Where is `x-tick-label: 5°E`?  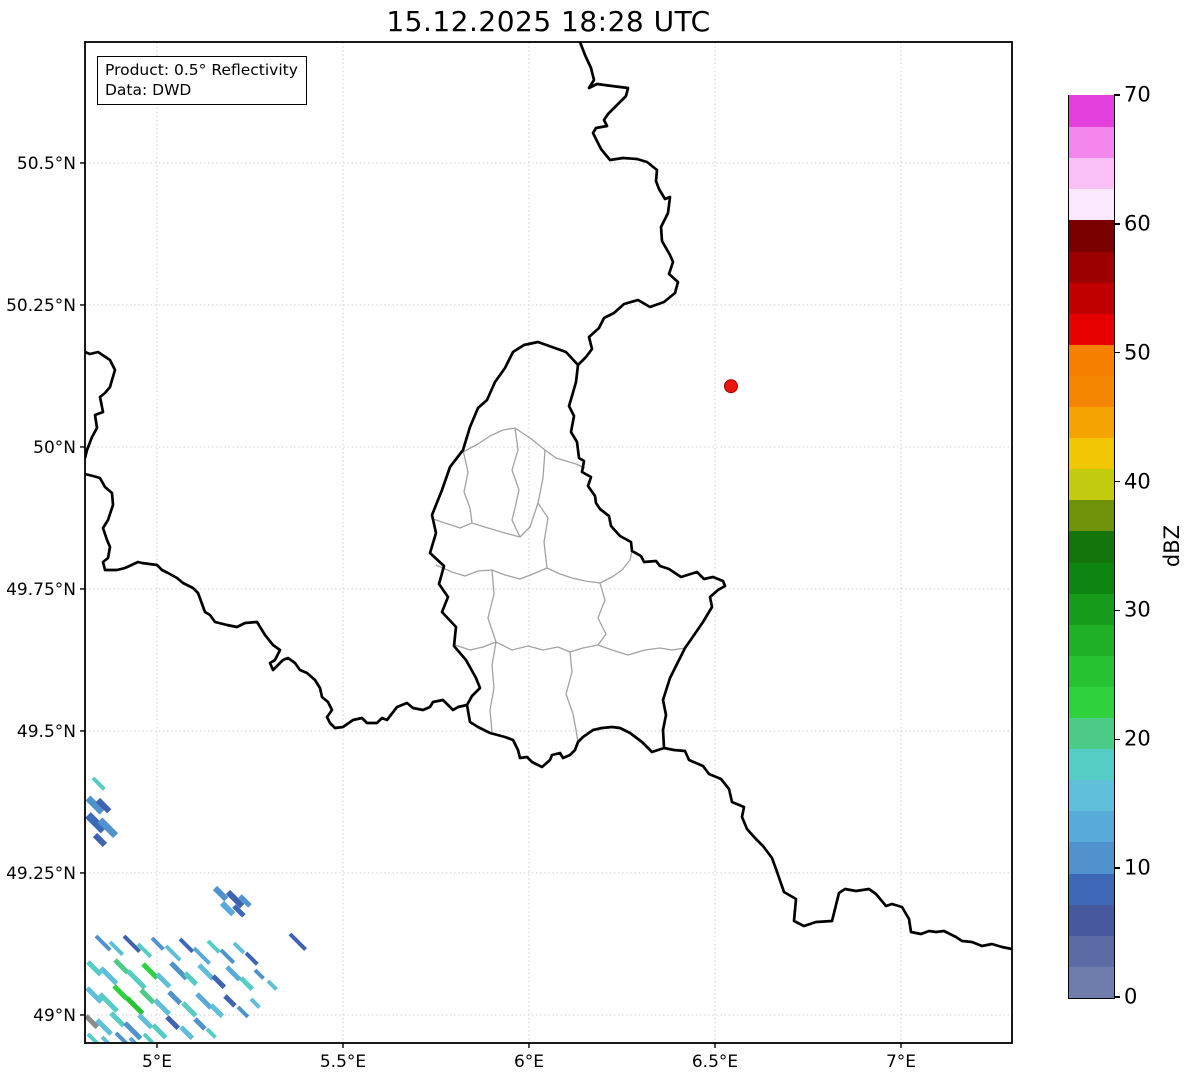
x-tick-label: 5°E is located at coordinates (157, 1062).